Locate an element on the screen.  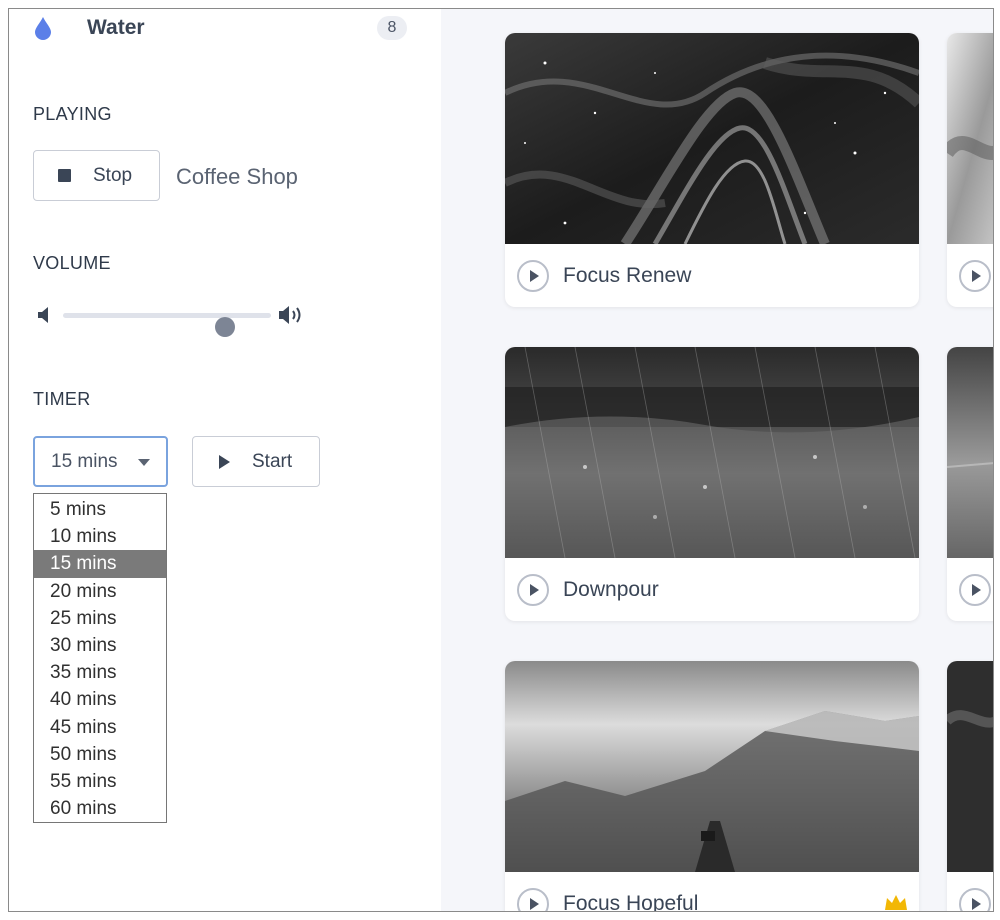
playing-section-title: PLAYING is located at coordinates (72, 114).